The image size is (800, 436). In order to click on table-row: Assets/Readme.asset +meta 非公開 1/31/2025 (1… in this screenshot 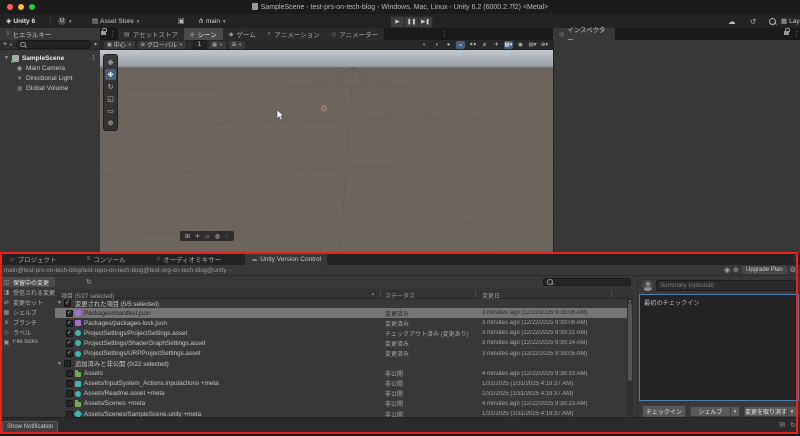, I will do `click(344, 394)`.